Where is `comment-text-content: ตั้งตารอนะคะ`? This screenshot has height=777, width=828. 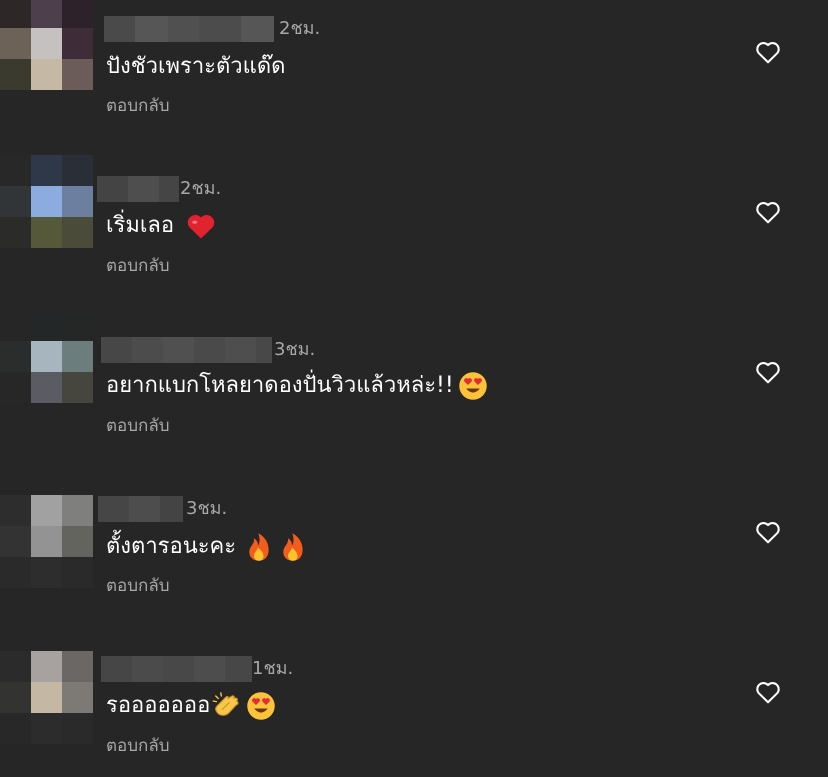
comment-text-content: ตั้งตารอนะคะ is located at coordinates (171, 546).